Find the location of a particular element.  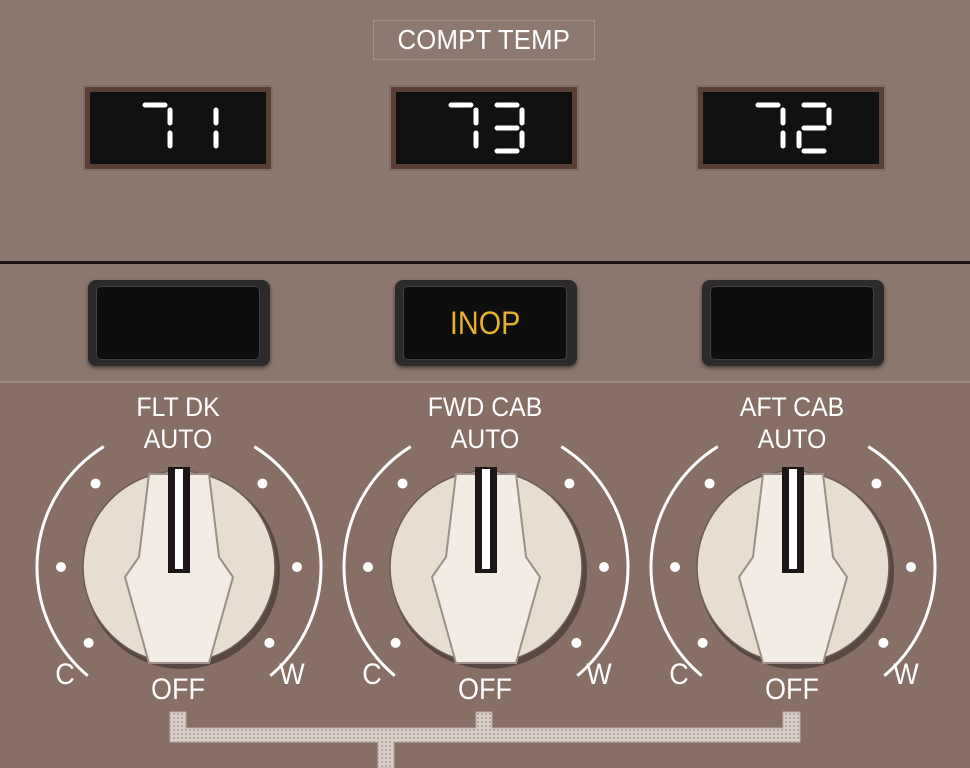

fwd-cab-name-label: FWD CAB is located at coordinates (485, 407).